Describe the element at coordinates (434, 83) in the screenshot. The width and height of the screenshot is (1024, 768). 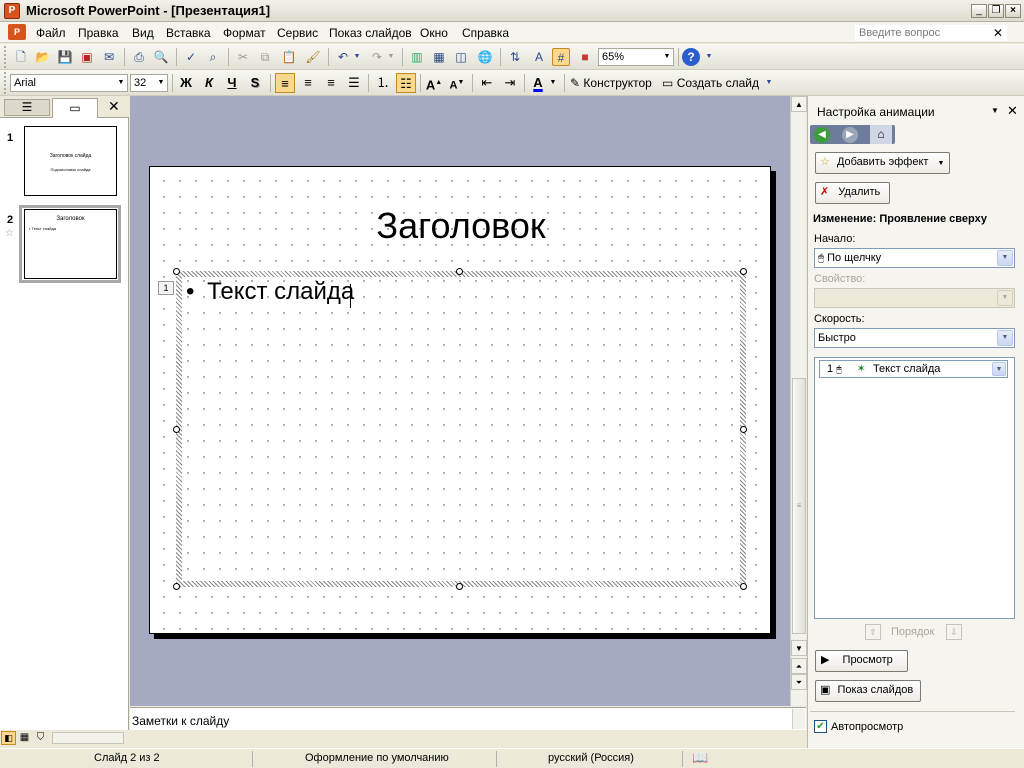
I see `increase-font-button: A▲` at that location.